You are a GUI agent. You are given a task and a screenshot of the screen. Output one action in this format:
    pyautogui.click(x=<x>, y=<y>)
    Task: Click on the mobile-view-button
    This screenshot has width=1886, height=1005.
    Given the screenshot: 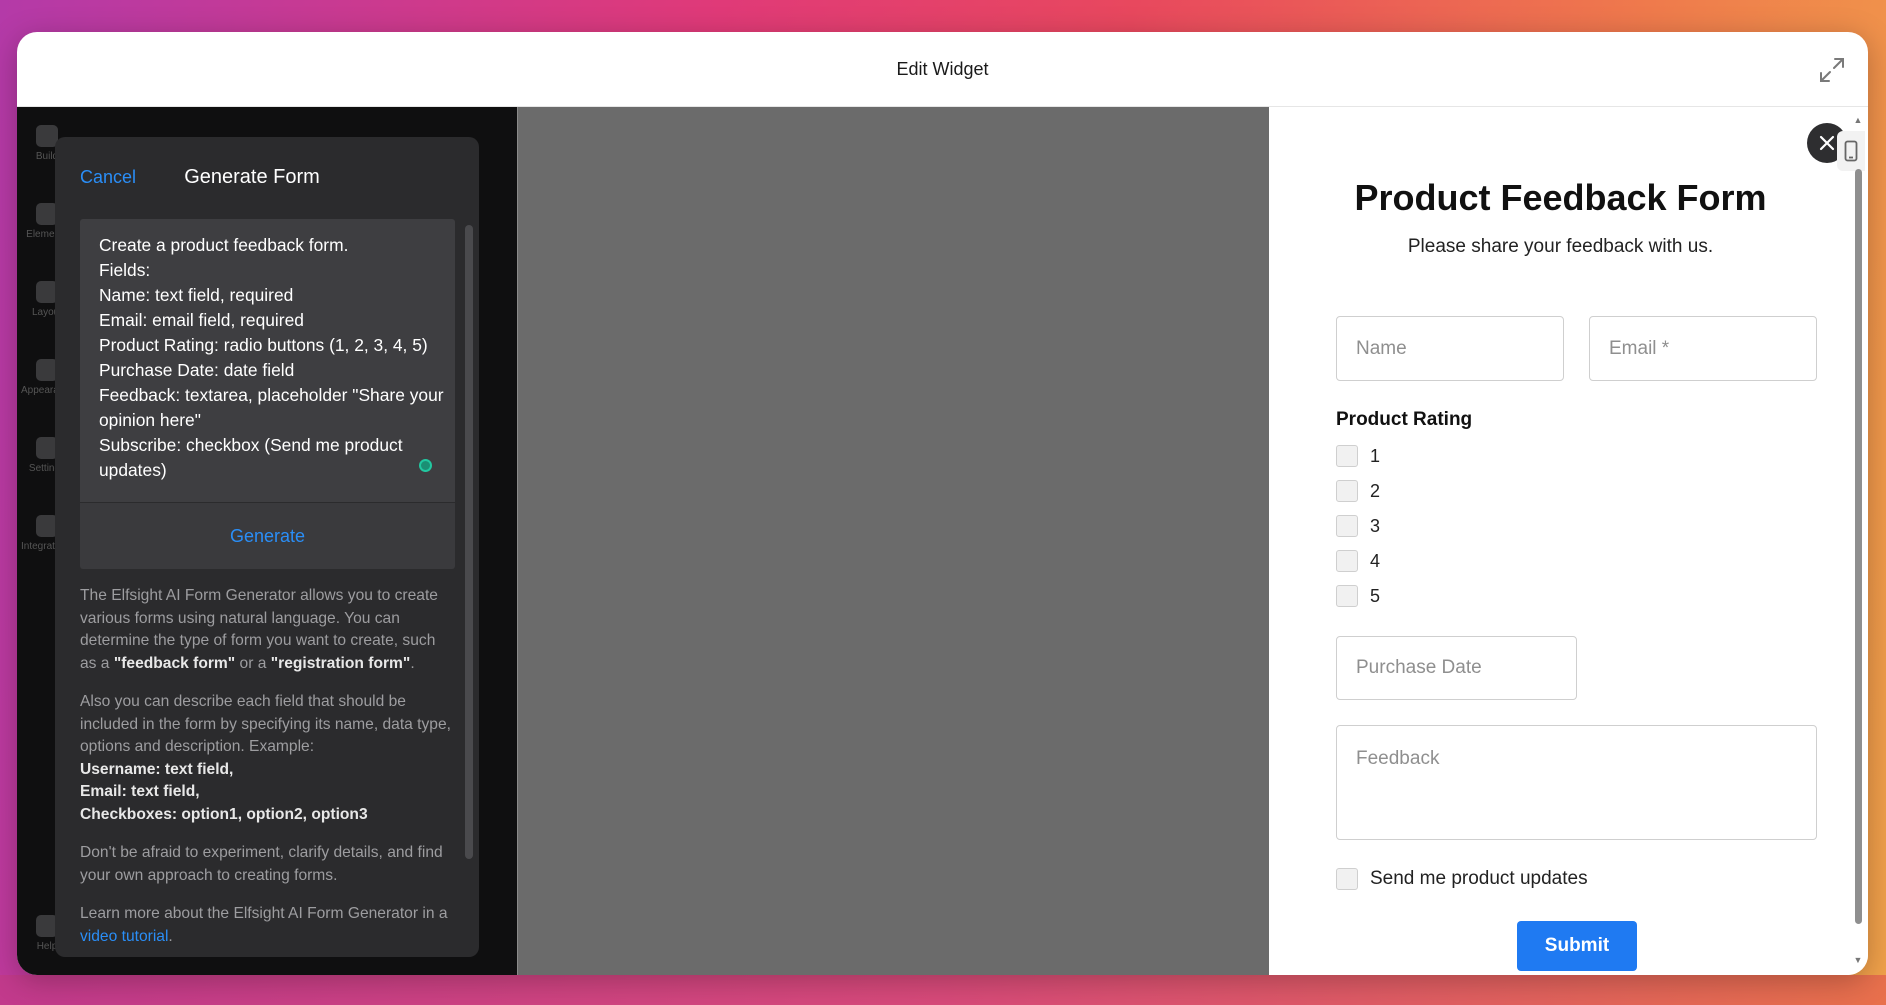 What is the action you would take?
    pyautogui.click(x=1851, y=151)
    